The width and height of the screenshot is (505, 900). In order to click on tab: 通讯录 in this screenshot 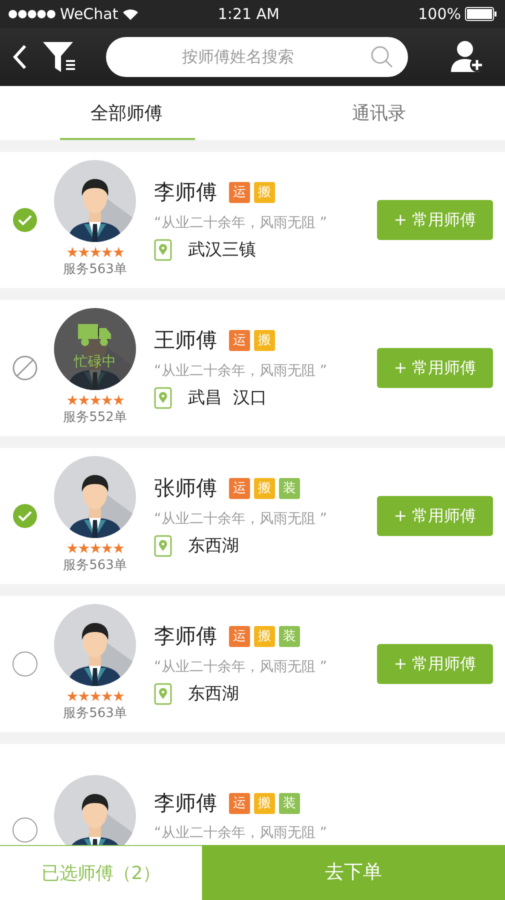, I will do `click(378, 113)`.